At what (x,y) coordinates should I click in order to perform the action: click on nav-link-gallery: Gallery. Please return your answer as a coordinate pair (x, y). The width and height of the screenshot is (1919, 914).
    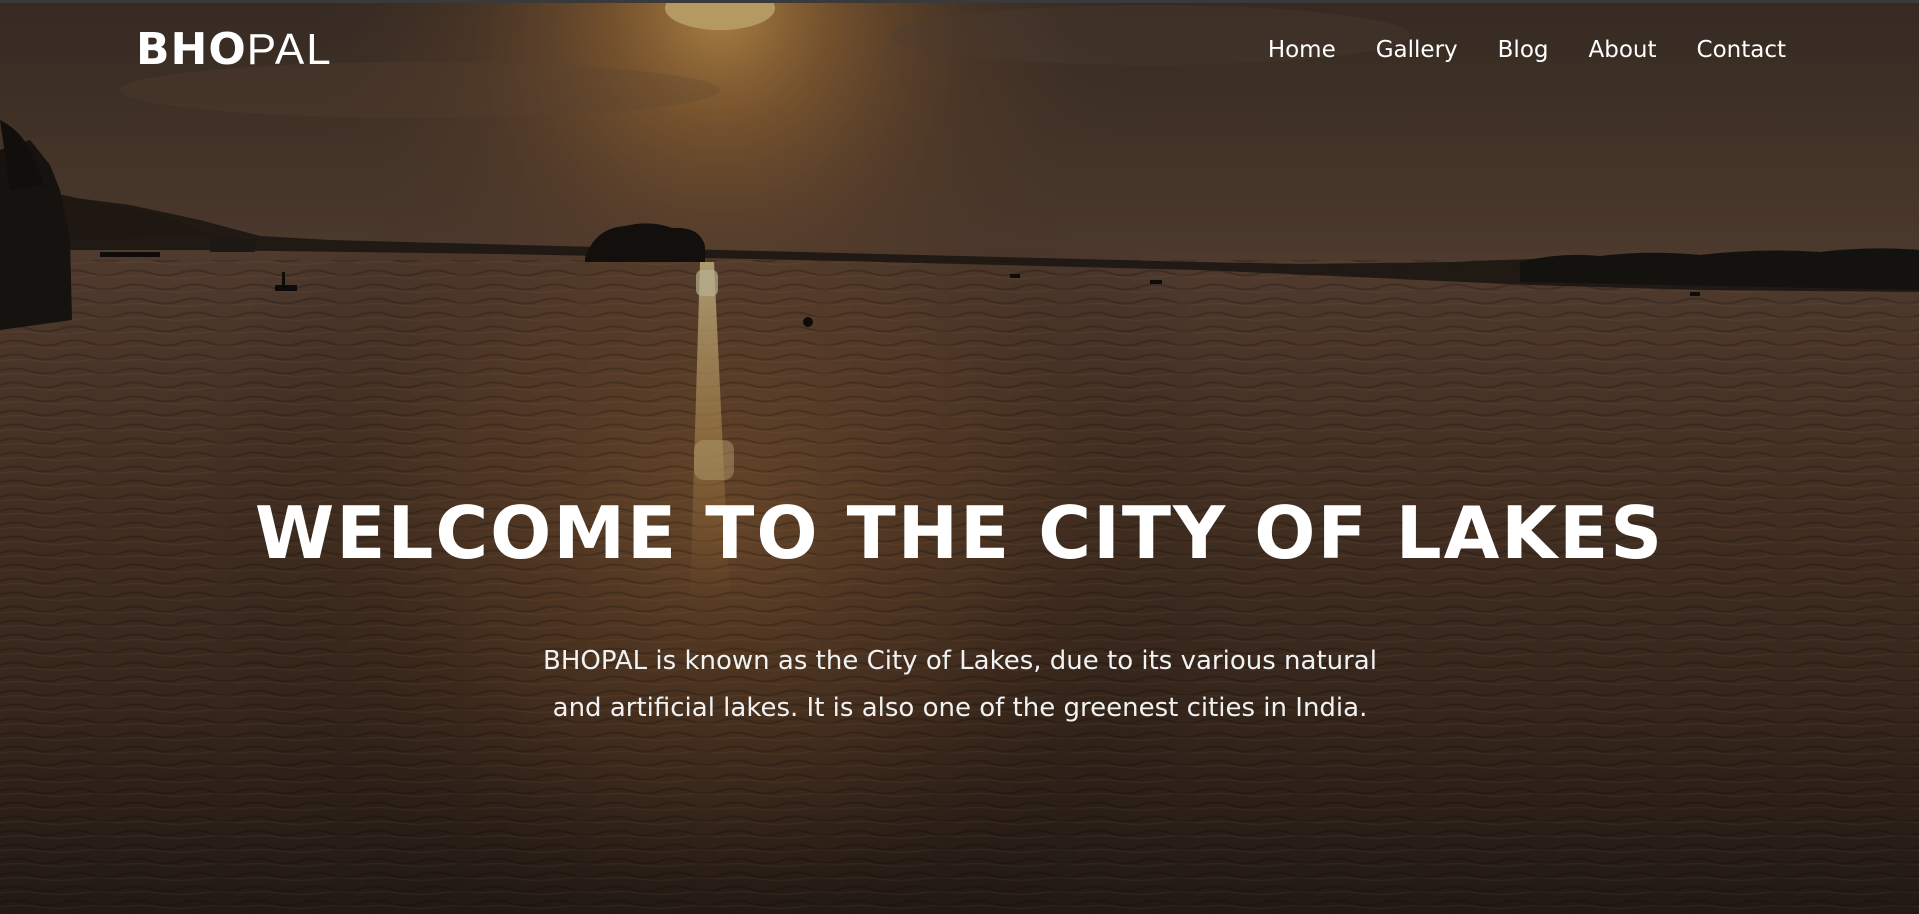
    Looking at the image, I should click on (1417, 50).